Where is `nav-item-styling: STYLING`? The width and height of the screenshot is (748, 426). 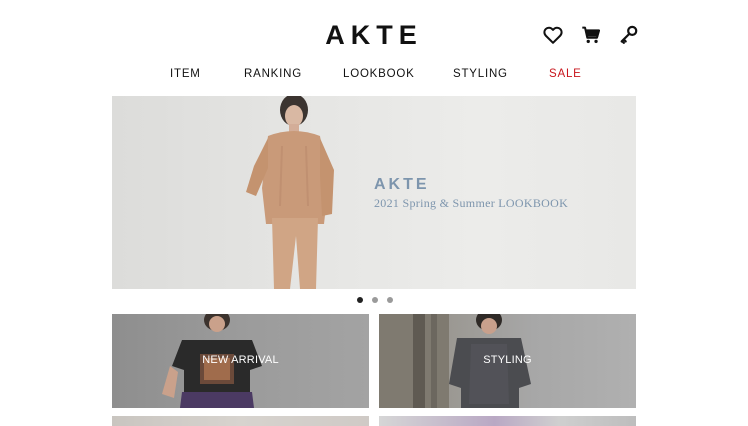 nav-item-styling: STYLING is located at coordinates (480, 74).